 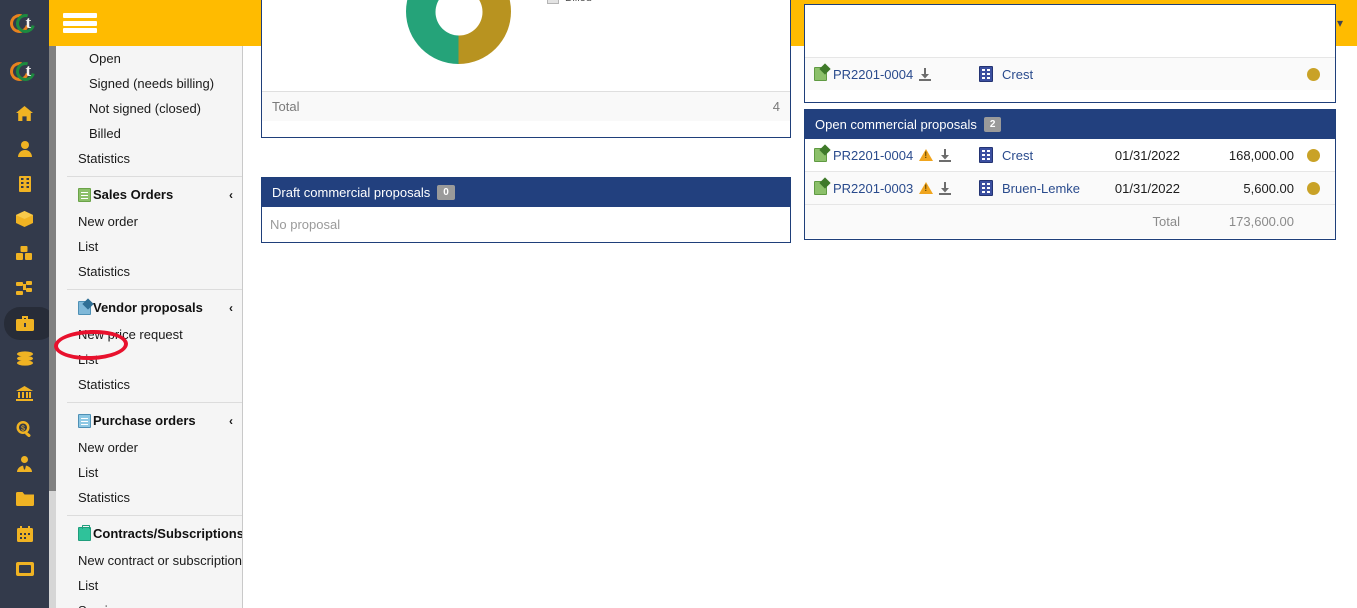 What do you see at coordinates (149, 585) in the screenshot?
I see `sidebar-item-contracts-list: List` at bounding box center [149, 585].